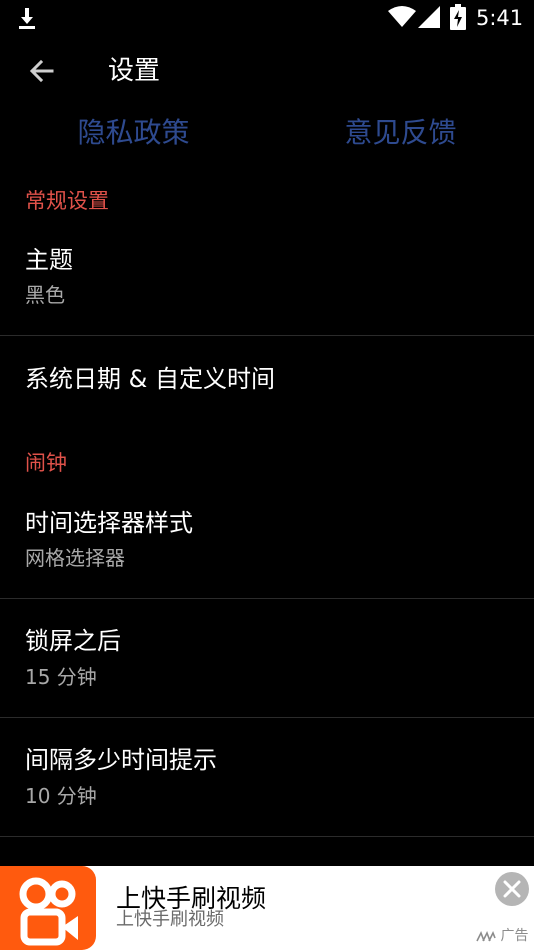 This screenshot has height=950, width=534. I want to click on setting-interval: 间隔多少时间提示 10 分钟, so click(267, 776).